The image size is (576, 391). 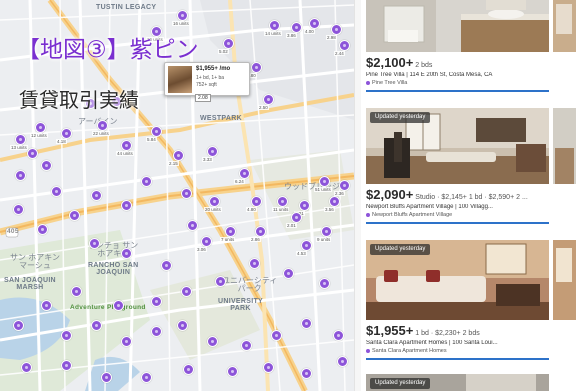 What do you see at coordinates (243, 177) in the screenshot?
I see `map-pin-icon: 6.24` at bounding box center [243, 177].